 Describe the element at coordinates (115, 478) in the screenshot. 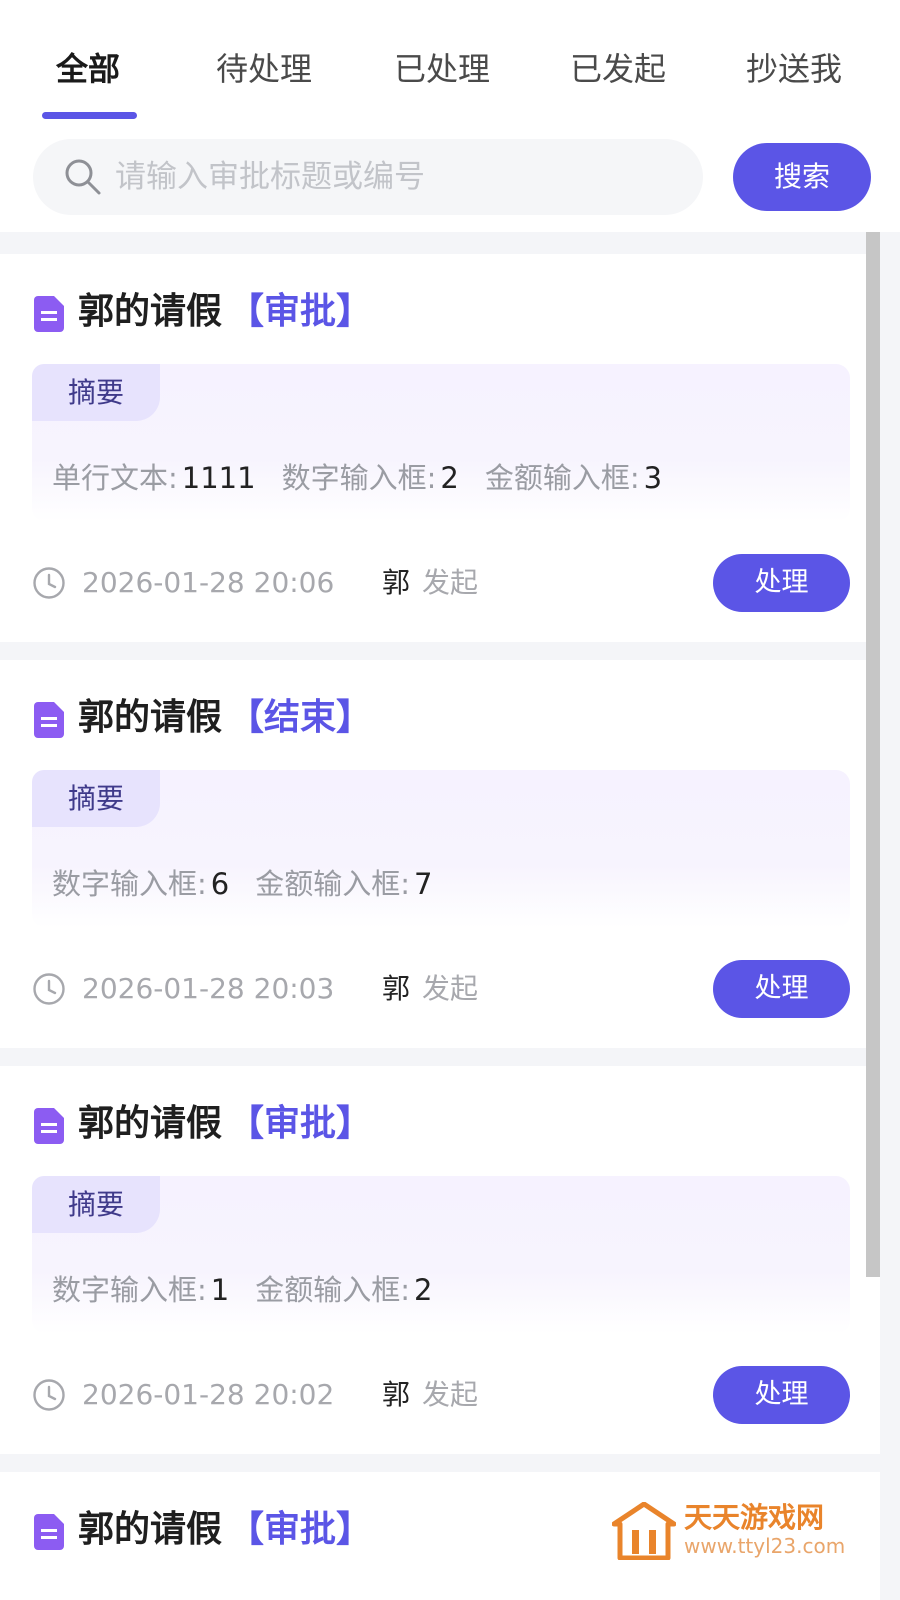

I see `field-label: 单行文本:` at that location.